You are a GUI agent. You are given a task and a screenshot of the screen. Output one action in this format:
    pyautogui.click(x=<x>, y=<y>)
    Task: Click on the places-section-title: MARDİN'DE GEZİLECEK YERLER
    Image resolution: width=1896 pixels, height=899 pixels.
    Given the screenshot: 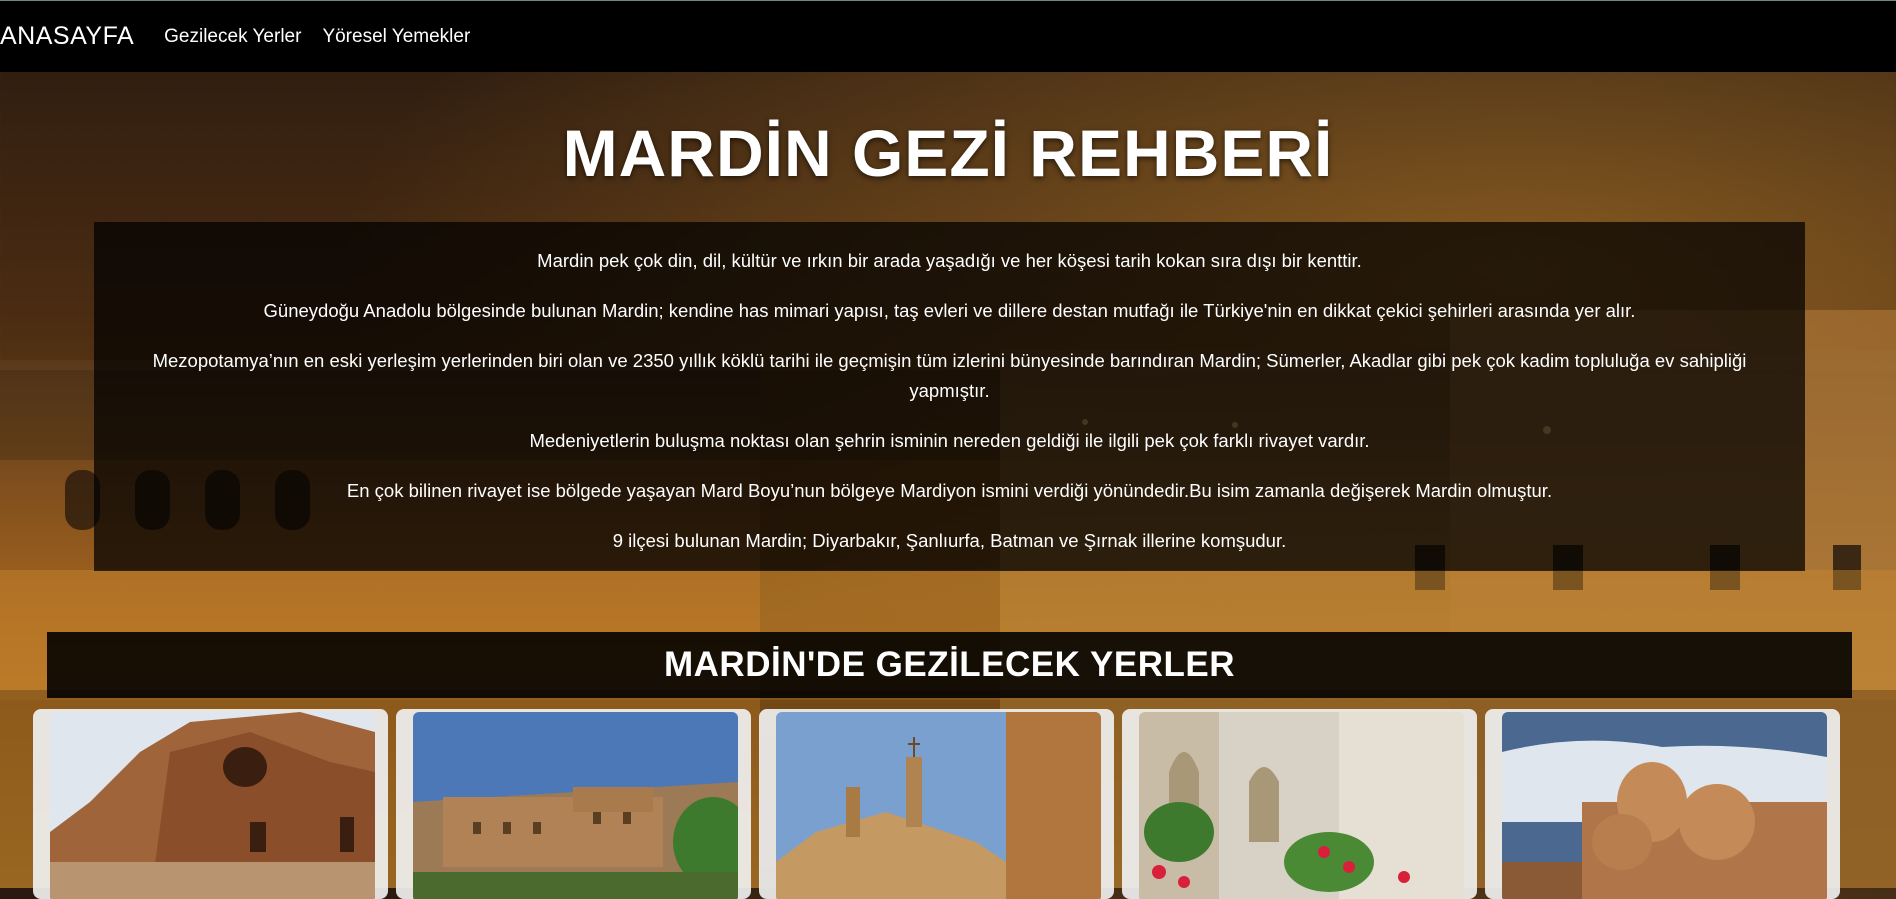 What is the action you would take?
    pyautogui.click(x=949, y=664)
    